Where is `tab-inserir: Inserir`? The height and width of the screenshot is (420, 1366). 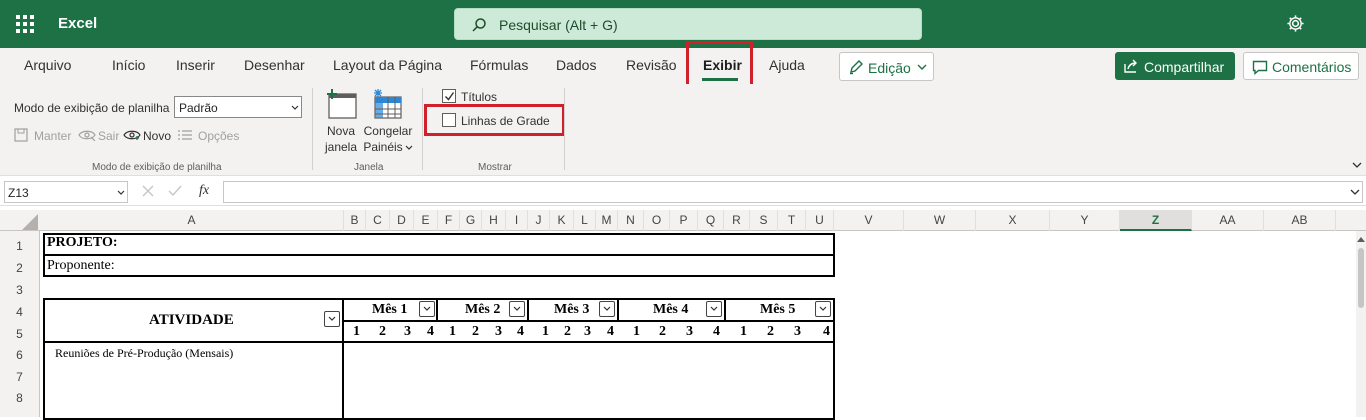
tab-inserir: Inserir is located at coordinates (195, 65).